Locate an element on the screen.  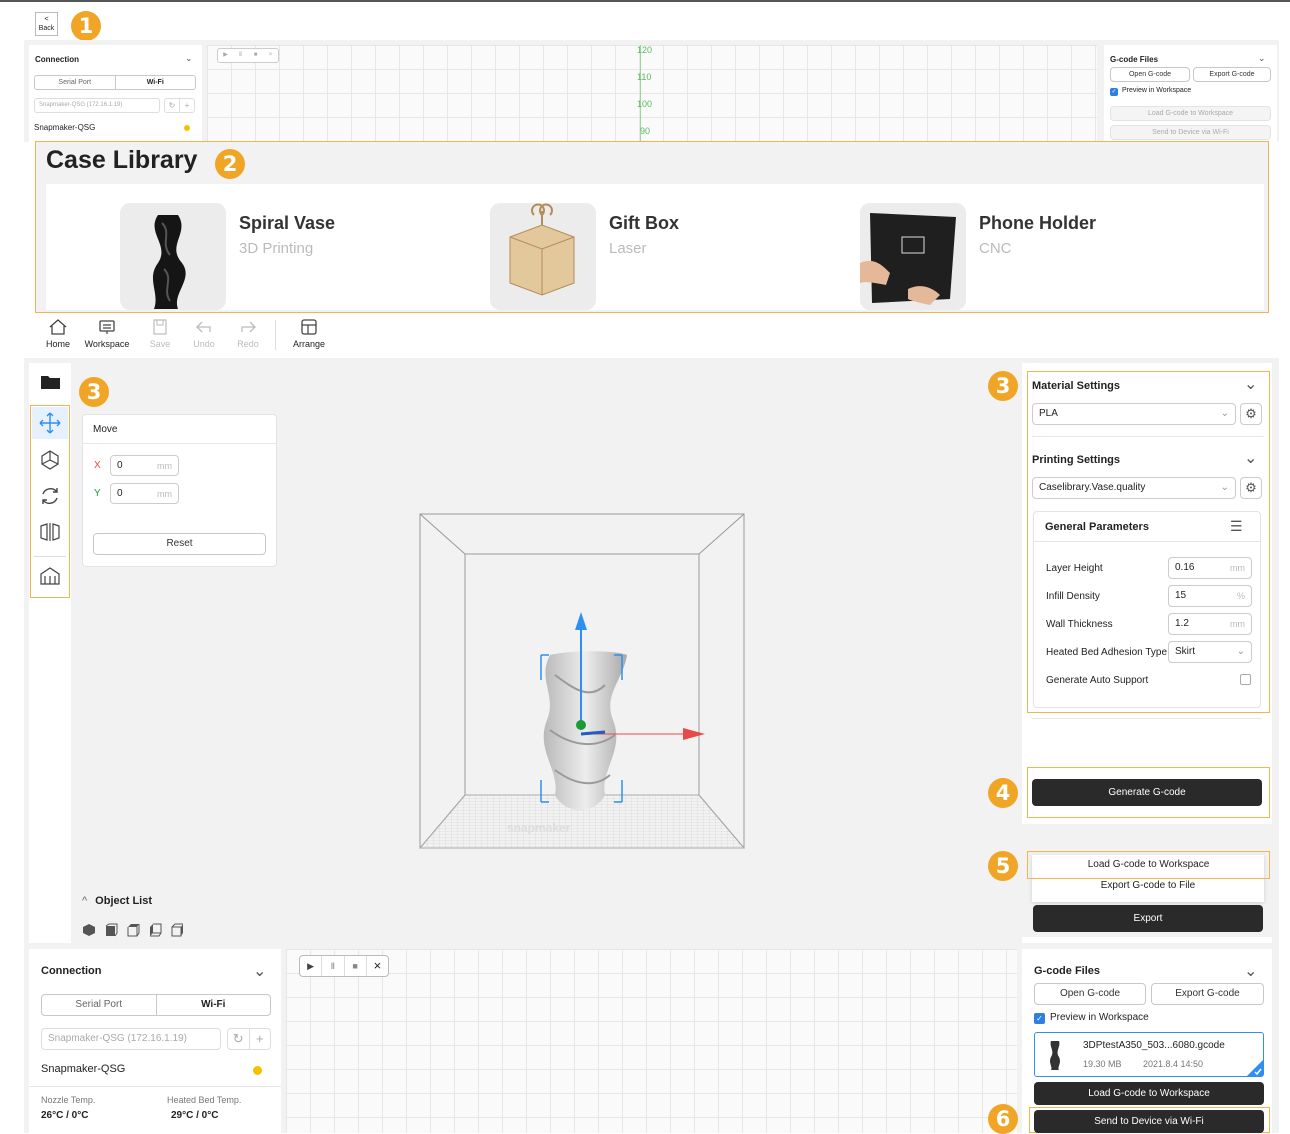
adhesion-select: Skirt ⌄ is located at coordinates (1210, 652).